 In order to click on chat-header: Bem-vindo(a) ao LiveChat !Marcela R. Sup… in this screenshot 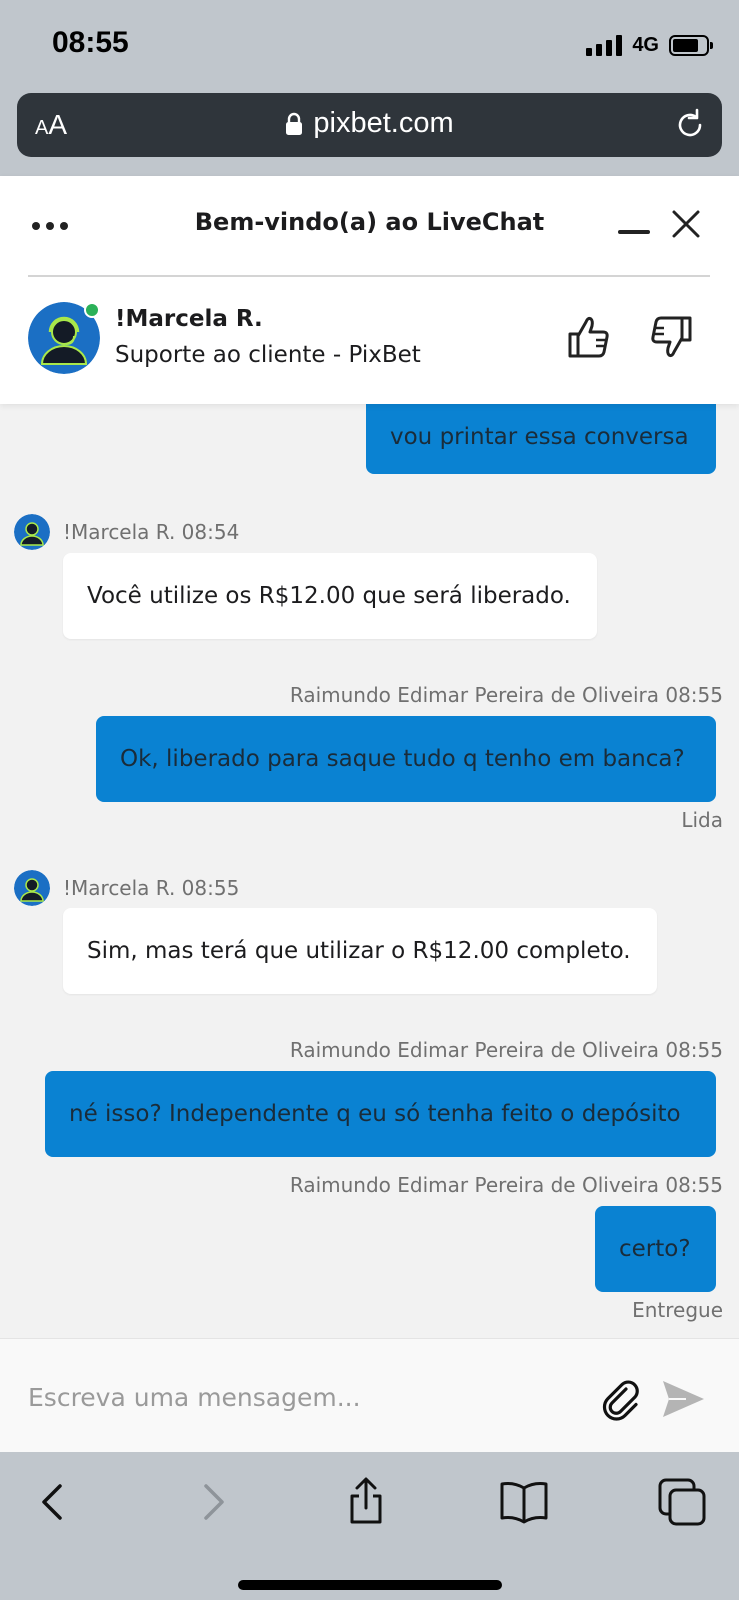, I will do `click(369, 290)`.